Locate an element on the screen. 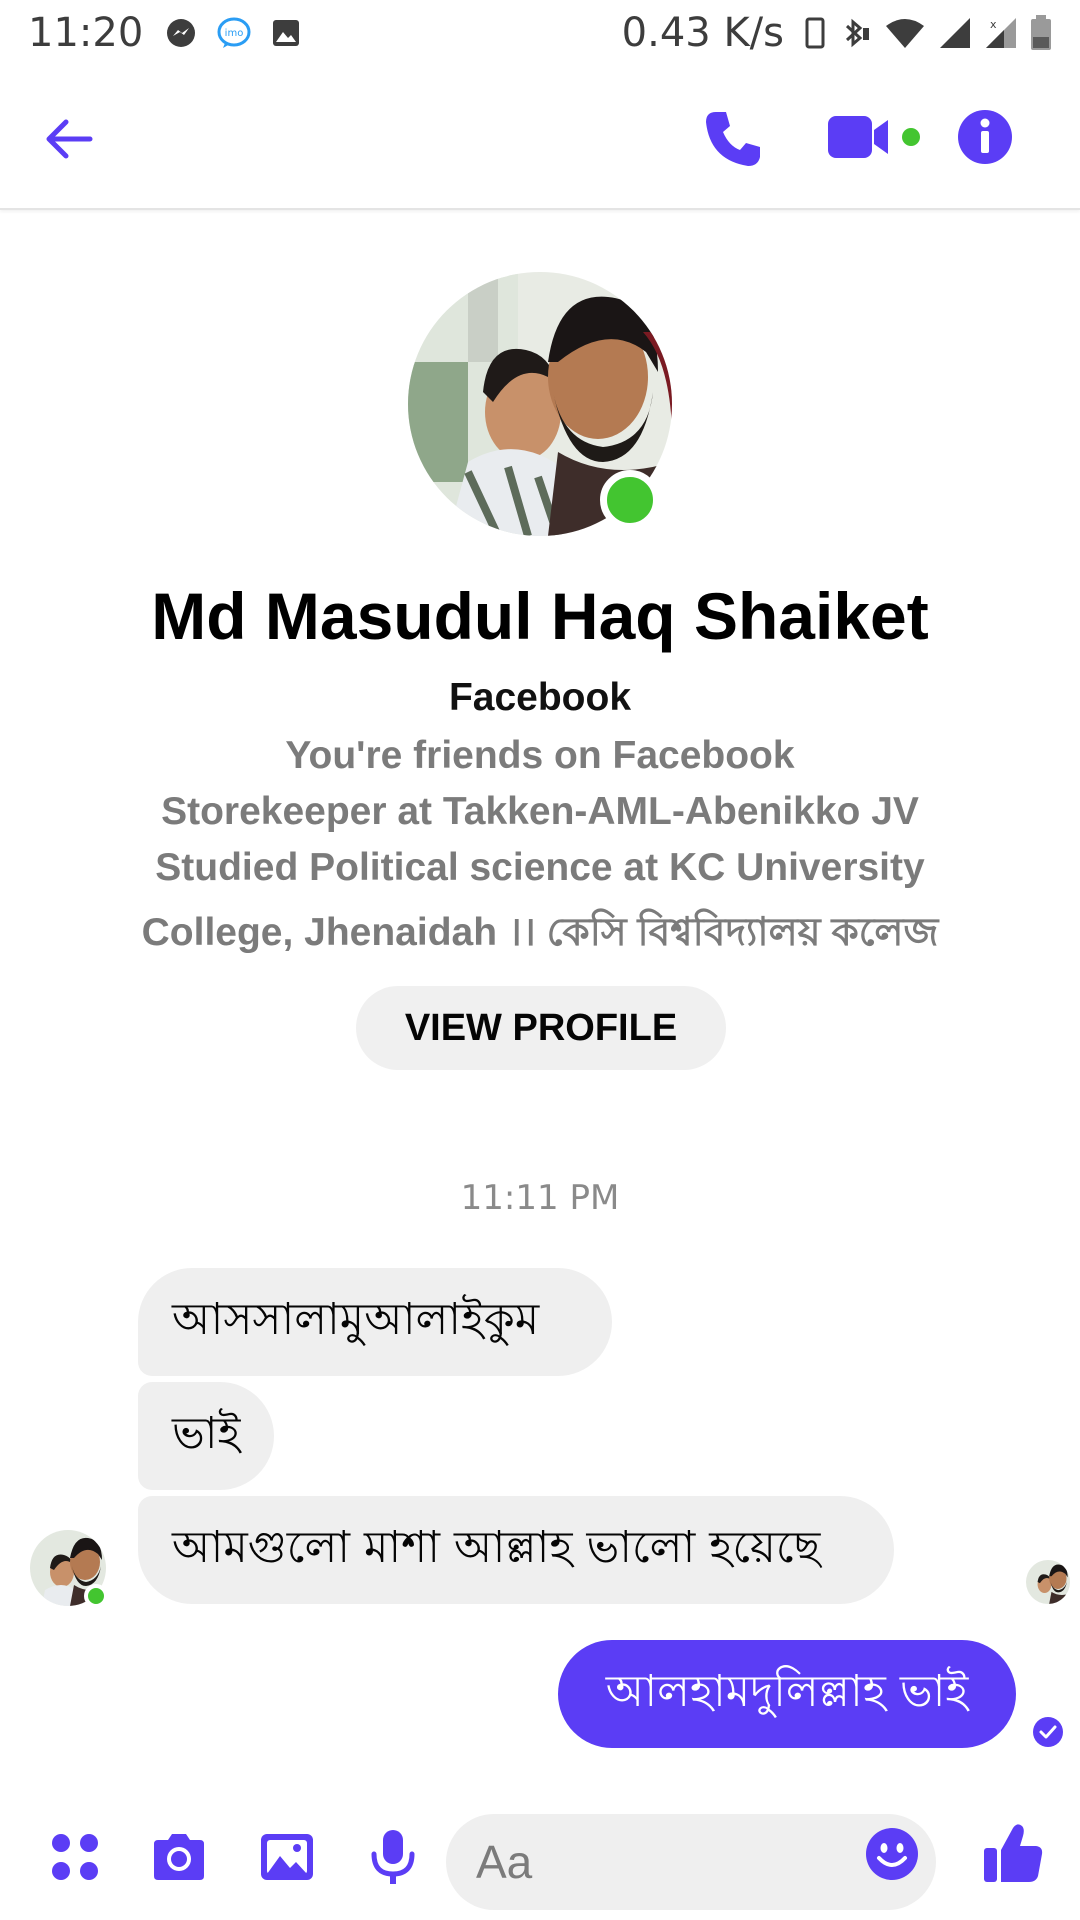  message-text: আলহামদুলিল্লাহ ভাই is located at coordinates (787, 1691).